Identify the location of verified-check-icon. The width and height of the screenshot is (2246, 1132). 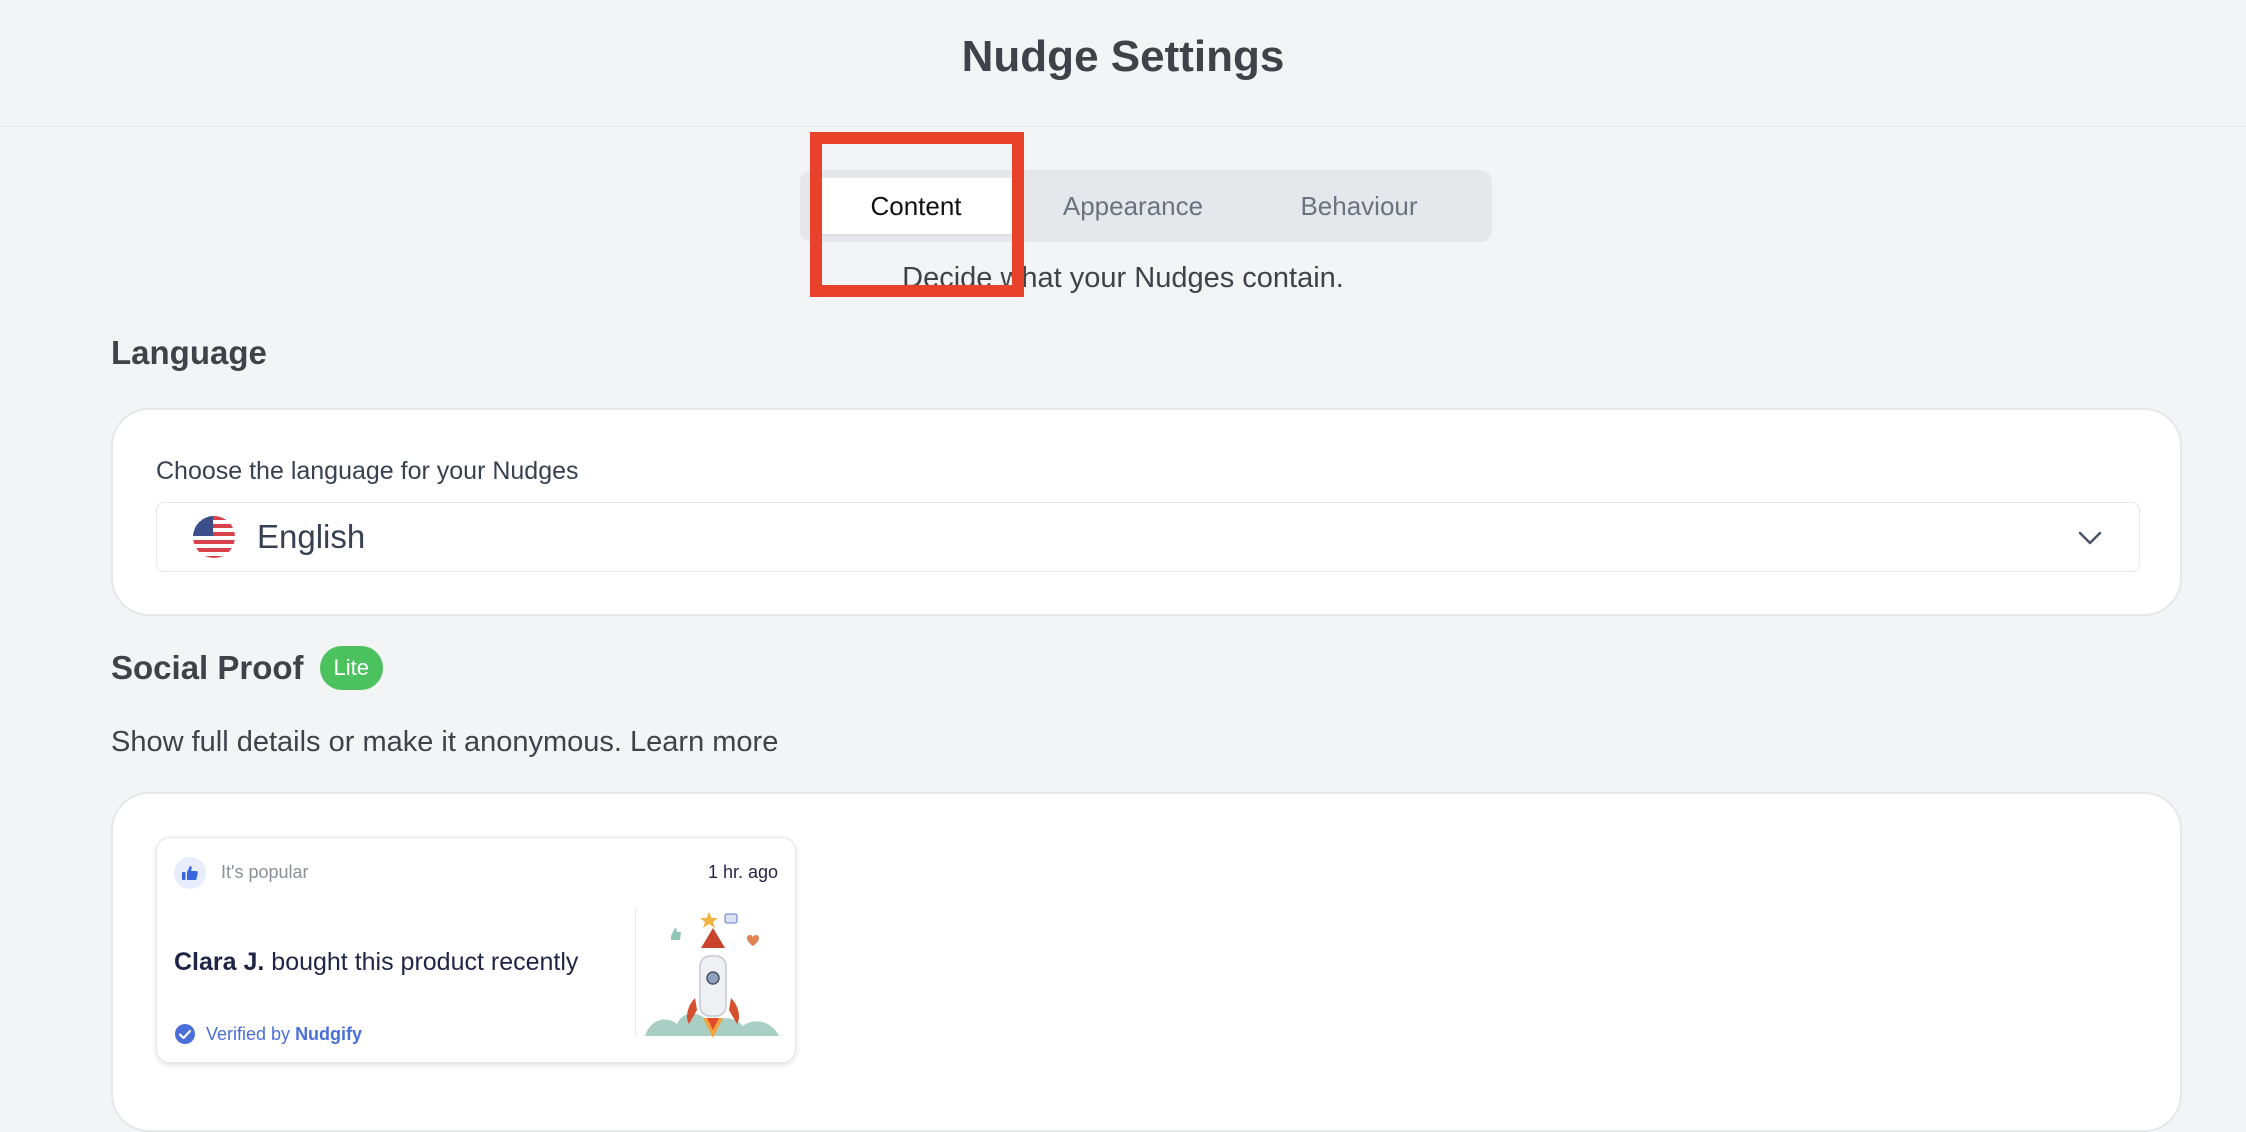
(185, 1034).